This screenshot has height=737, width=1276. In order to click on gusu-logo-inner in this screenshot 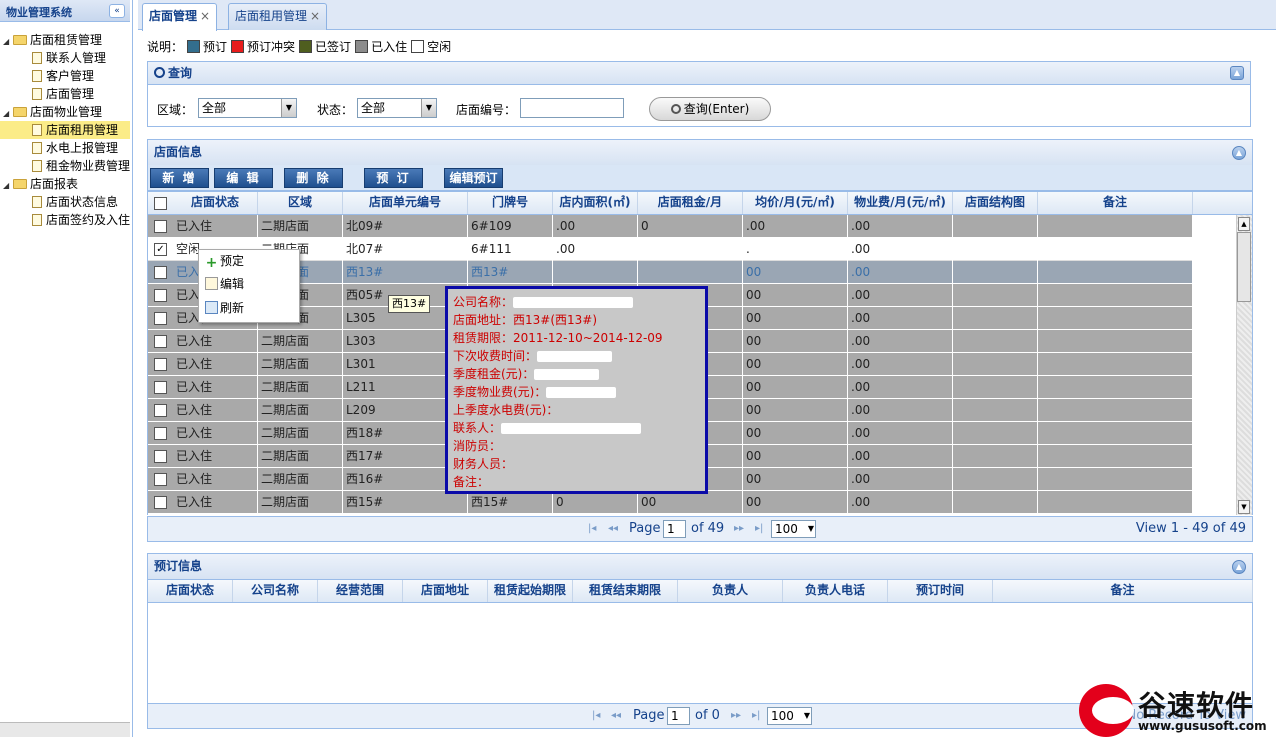, I will do `click(1113, 710)`.